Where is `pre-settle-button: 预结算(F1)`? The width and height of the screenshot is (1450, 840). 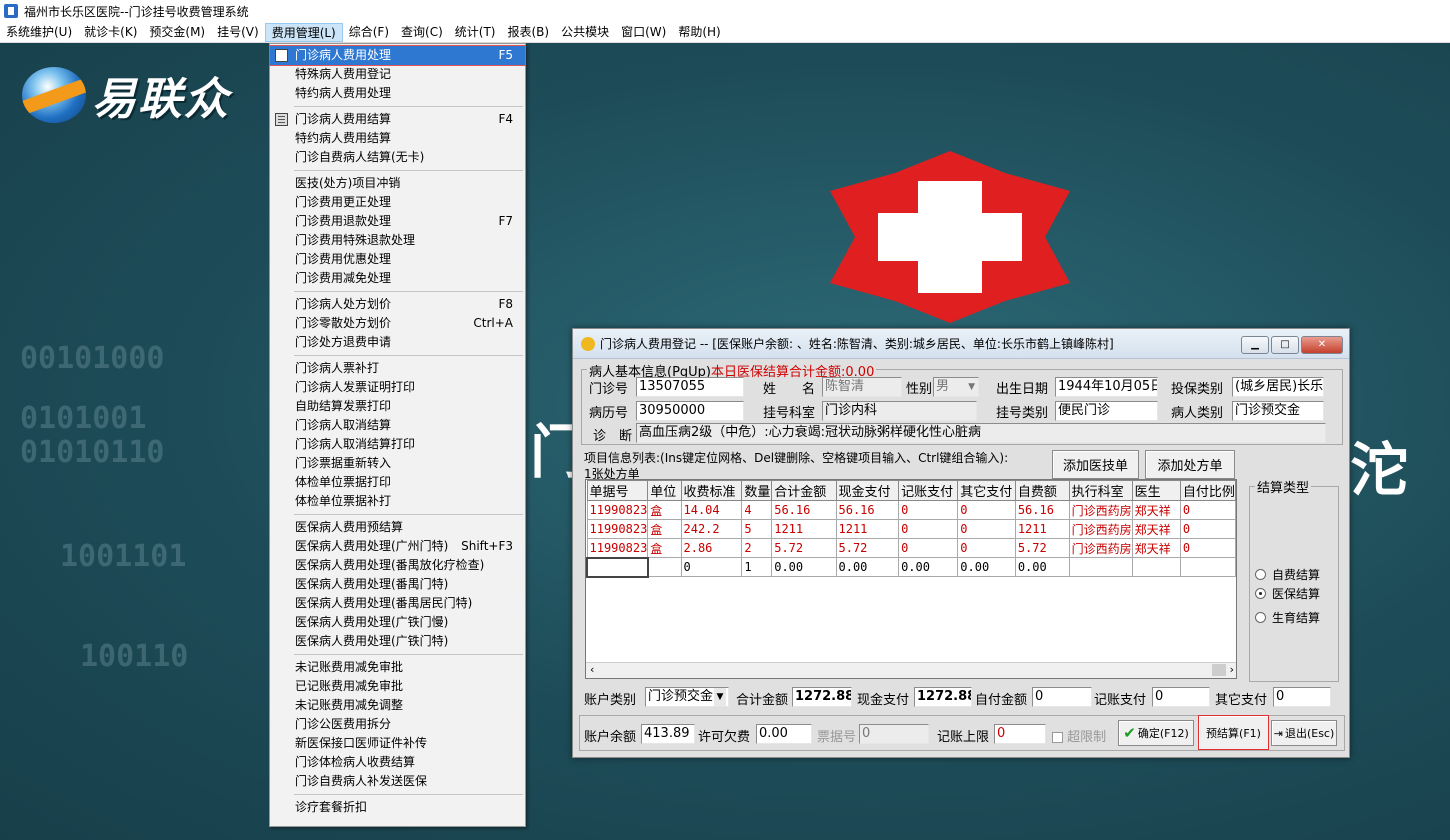 pre-settle-button: 预结算(F1) is located at coordinates (1233, 732).